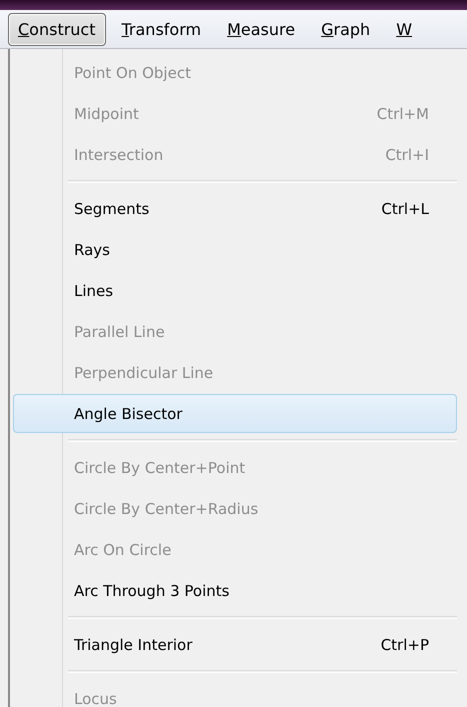 The width and height of the screenshot is (467, 707). Describe the element at coordinates (402, 113) in the screenshot. I see `shortcut-label: Ctrl+M` at that location.